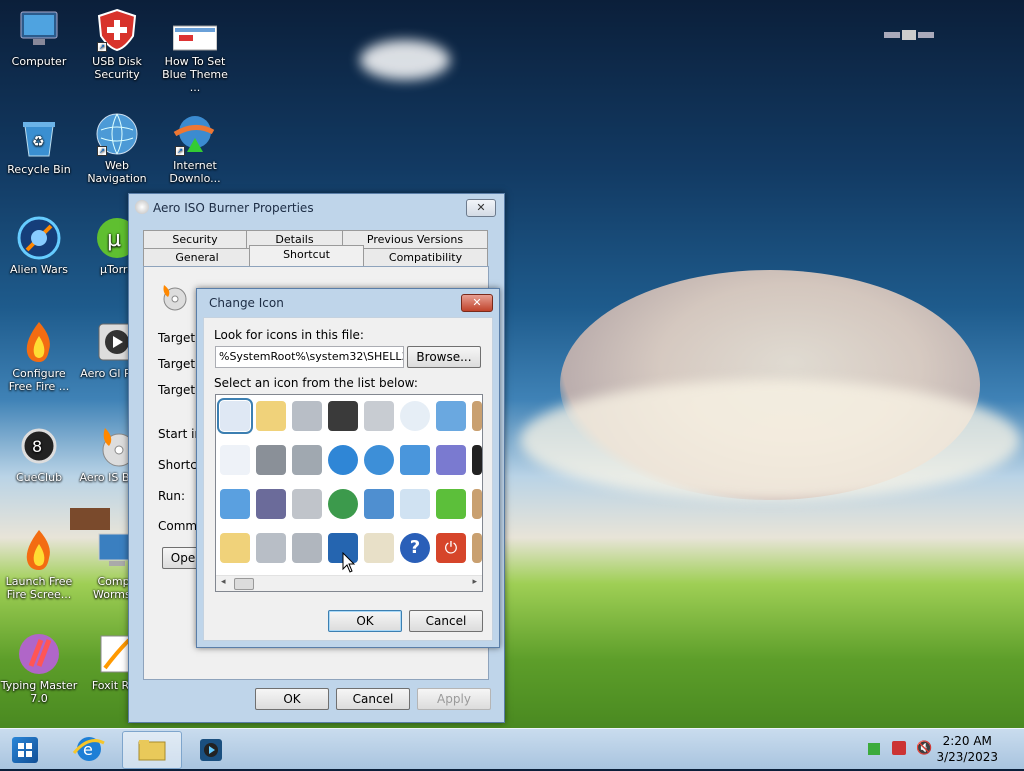 The height and width of the screenshot is (771, 1024). What do you see at coordinates (152, 750) in the screenshot?
I see `taskbar-file-explorer` at bounding box center [152, 750].